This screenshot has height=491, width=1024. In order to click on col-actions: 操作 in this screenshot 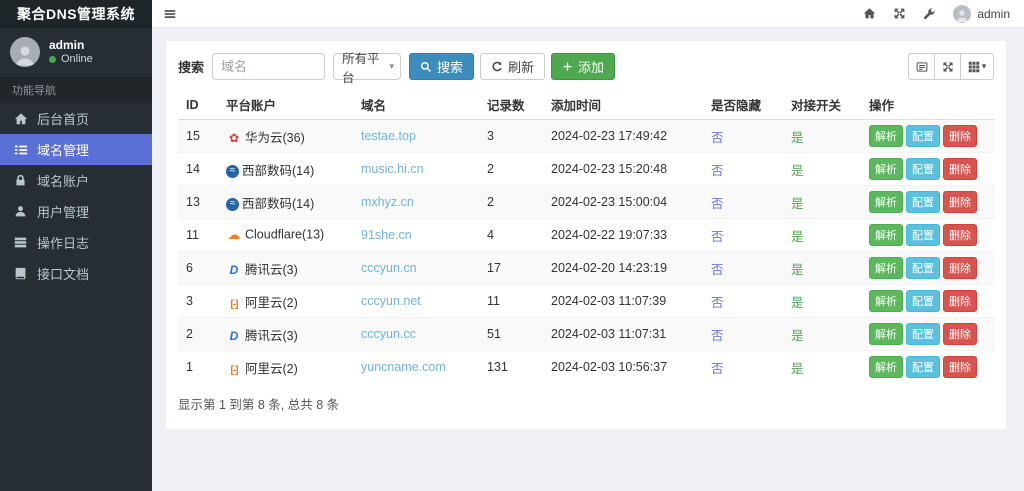, I will do `click(928, 105)`.